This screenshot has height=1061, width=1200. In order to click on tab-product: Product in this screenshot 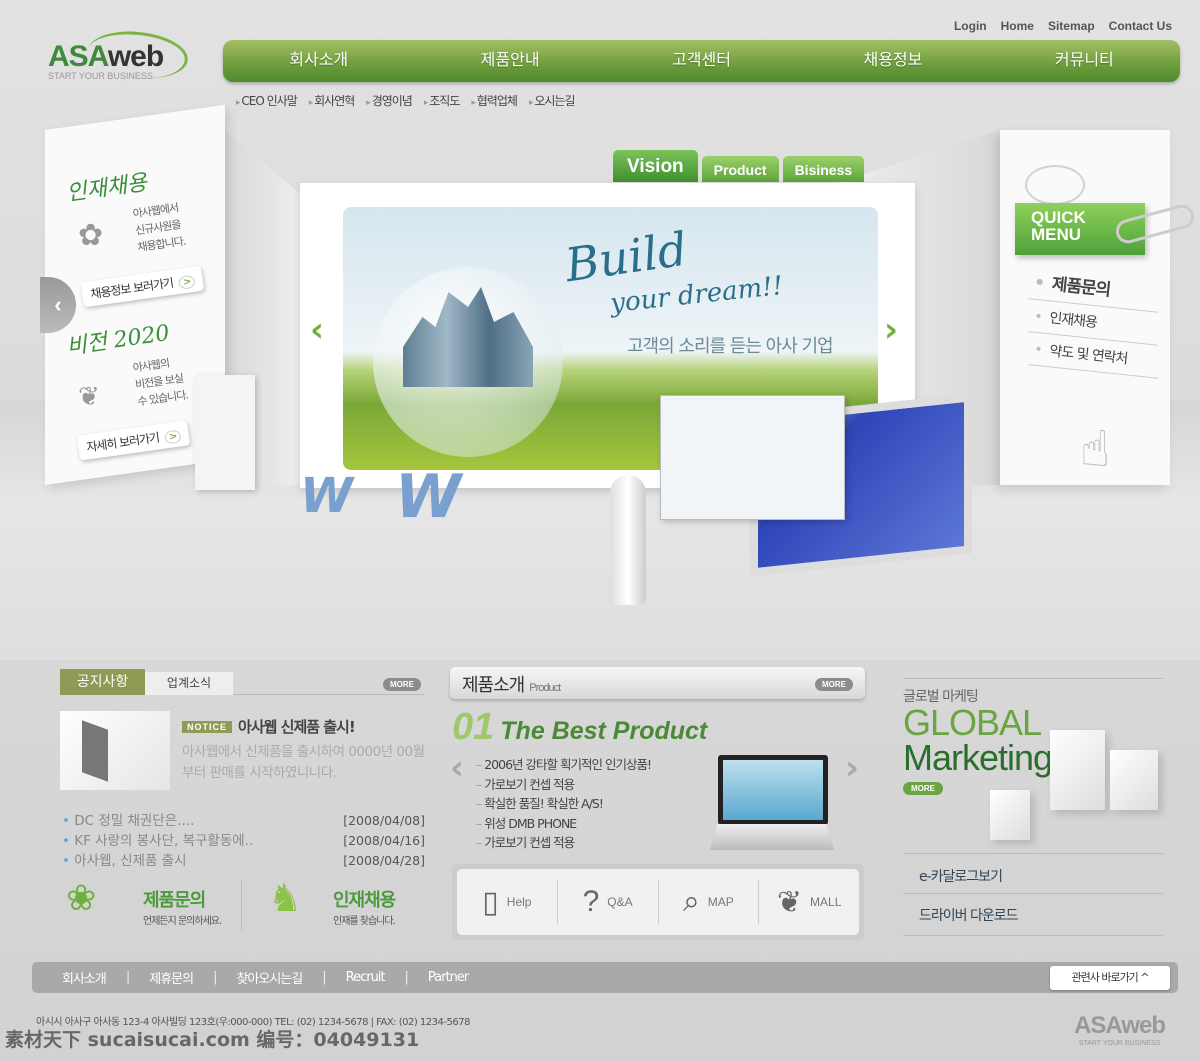, I will do `click(740, 169)`.